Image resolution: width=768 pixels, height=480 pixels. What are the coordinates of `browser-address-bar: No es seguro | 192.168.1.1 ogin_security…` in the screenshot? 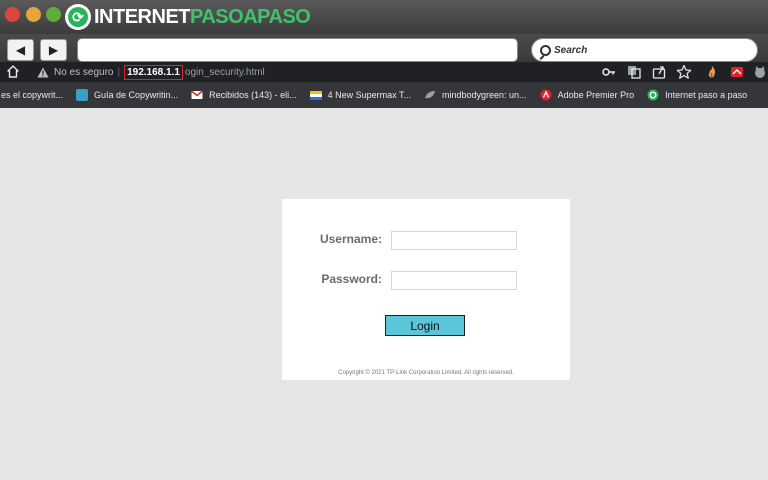 It's located at (384, 72).